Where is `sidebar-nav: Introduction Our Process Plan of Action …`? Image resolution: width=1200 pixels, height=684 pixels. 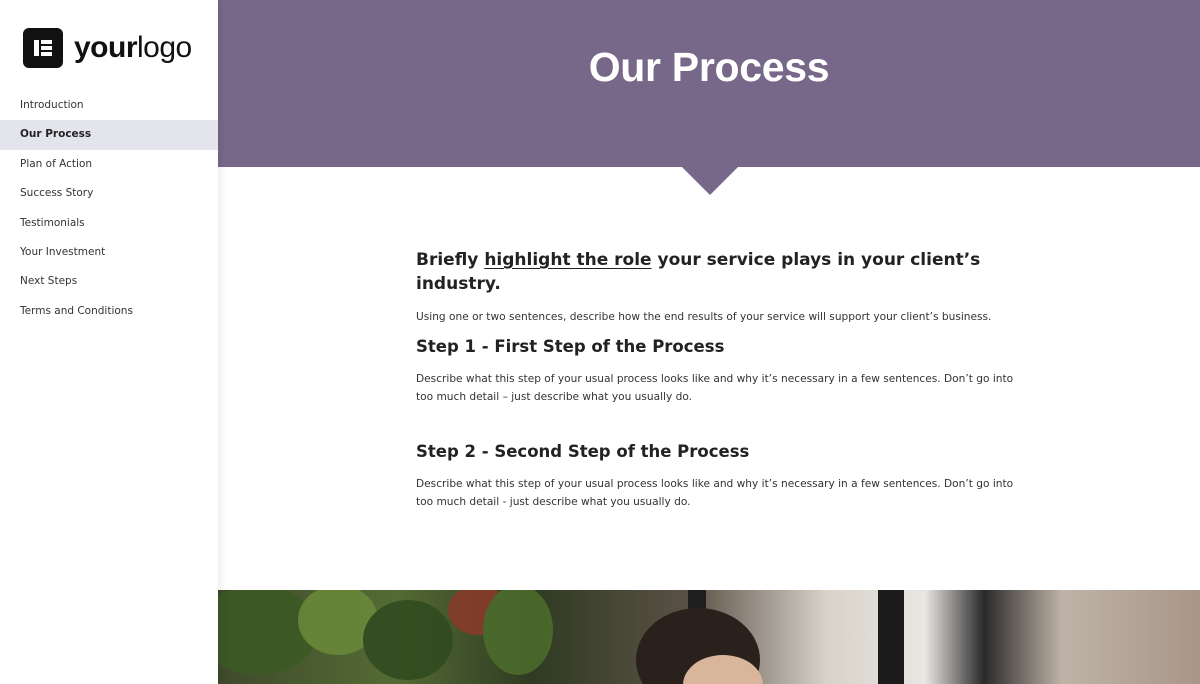
sidebar-nav: Introduction Our Process Plan of Action … is located at coordinates (109, 208).